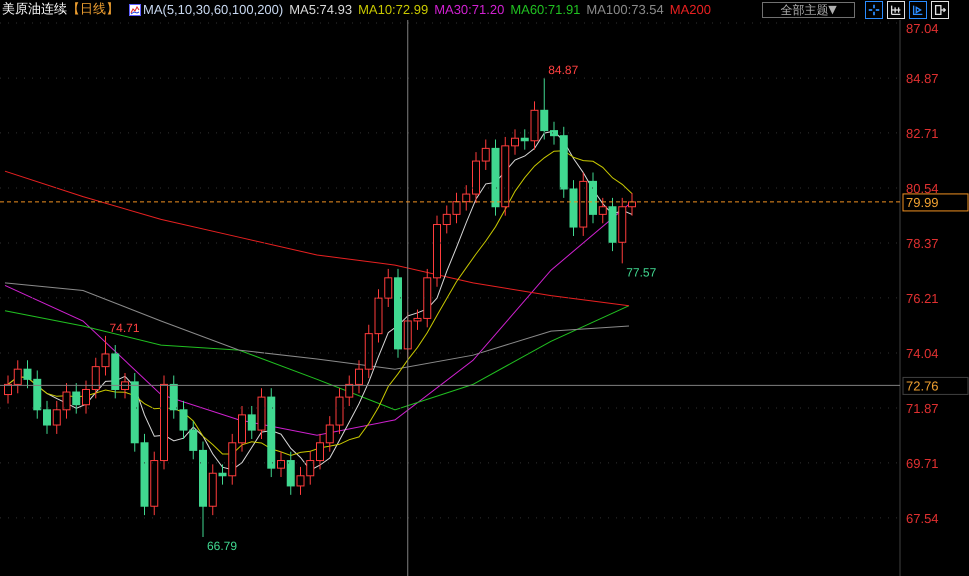  What do you see at coordinates (213, 10) in the screenshot?
I see `indicator-label: MA(5,10,30,60,100,200)` at bounding box center [213, 10].